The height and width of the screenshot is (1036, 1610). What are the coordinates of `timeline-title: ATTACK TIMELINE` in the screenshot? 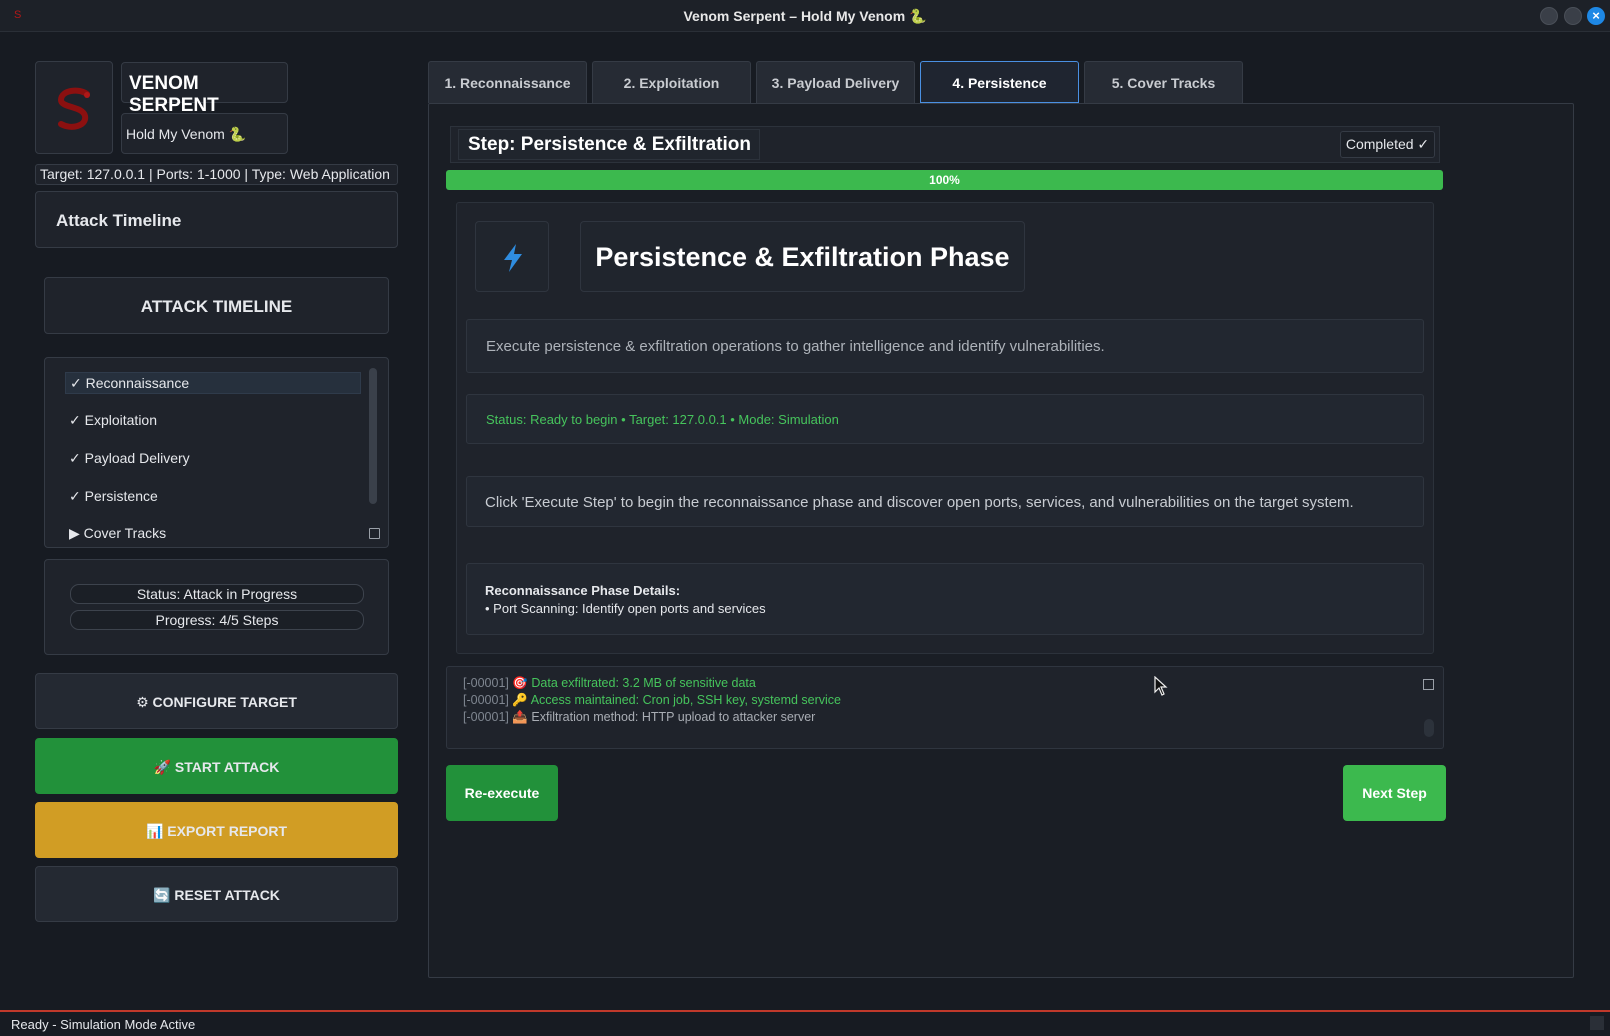 It's located at (216, 305).